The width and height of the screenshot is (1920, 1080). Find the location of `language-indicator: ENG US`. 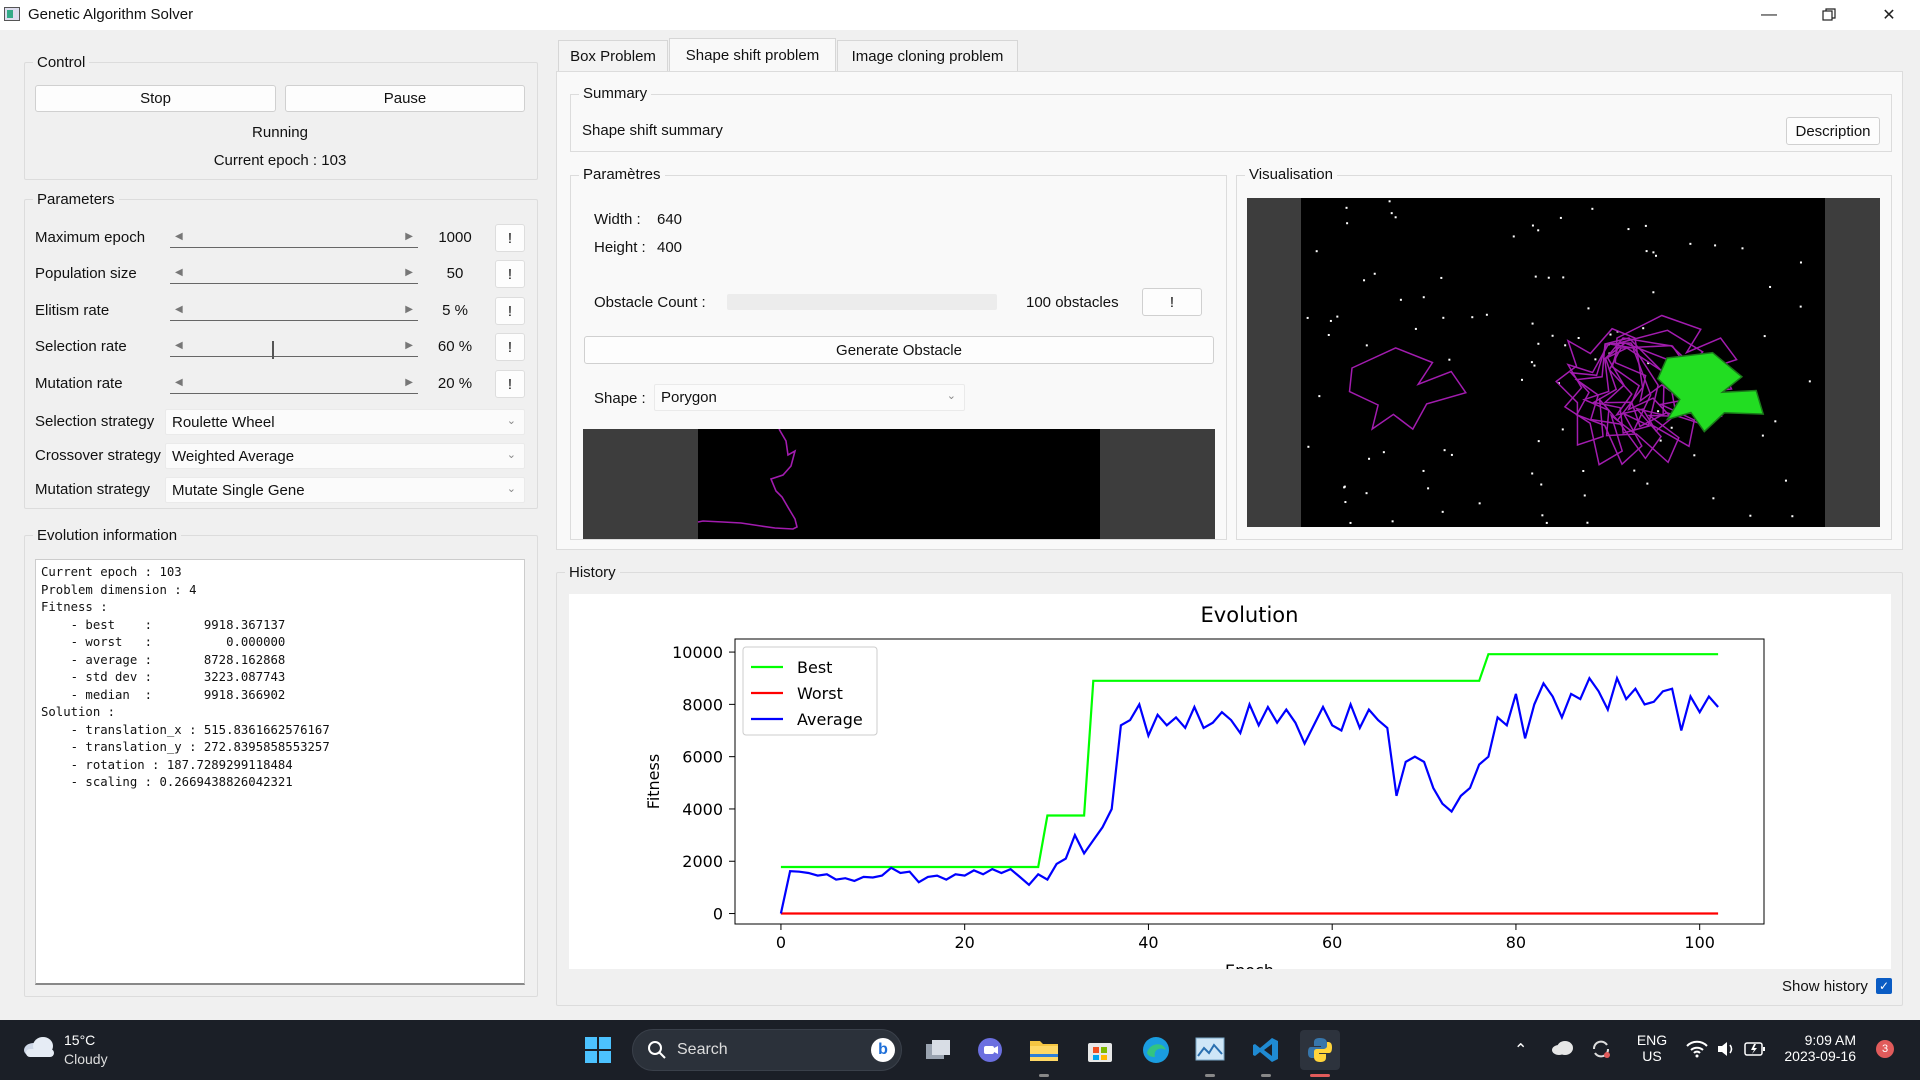

language-indicator: ENG US is located at coordinates (1652, 1048).